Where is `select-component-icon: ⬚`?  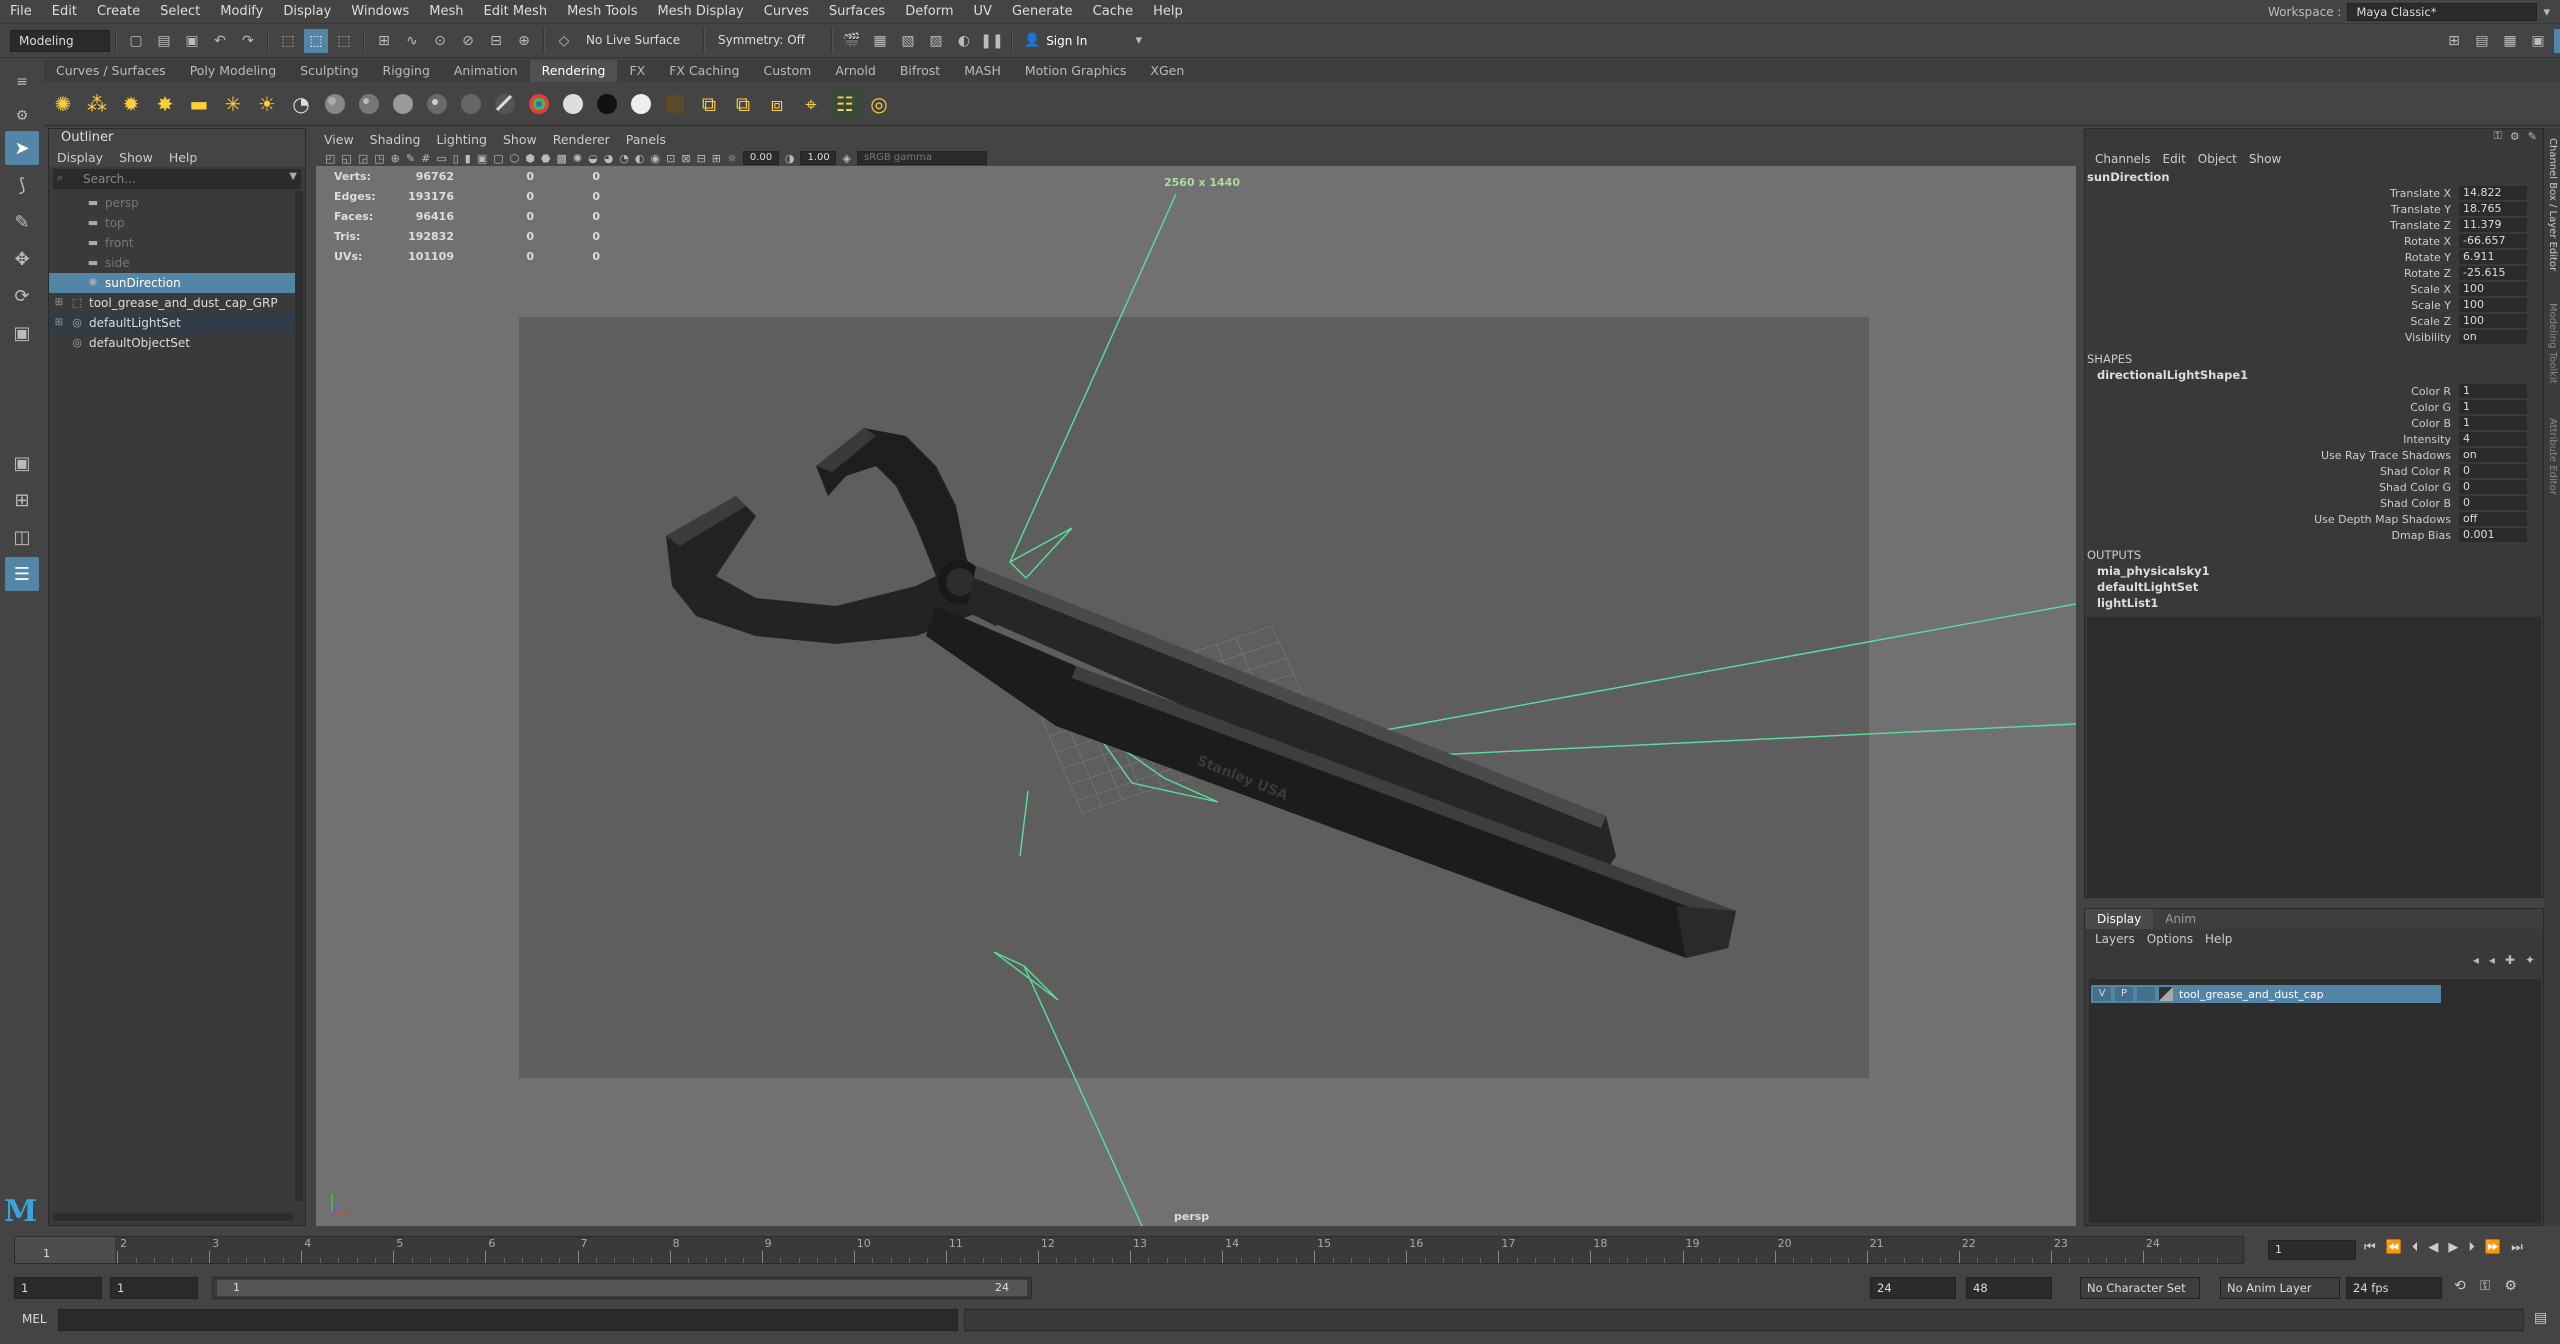 select-component-icon: ⬚ is located at coordinates (344, 41).